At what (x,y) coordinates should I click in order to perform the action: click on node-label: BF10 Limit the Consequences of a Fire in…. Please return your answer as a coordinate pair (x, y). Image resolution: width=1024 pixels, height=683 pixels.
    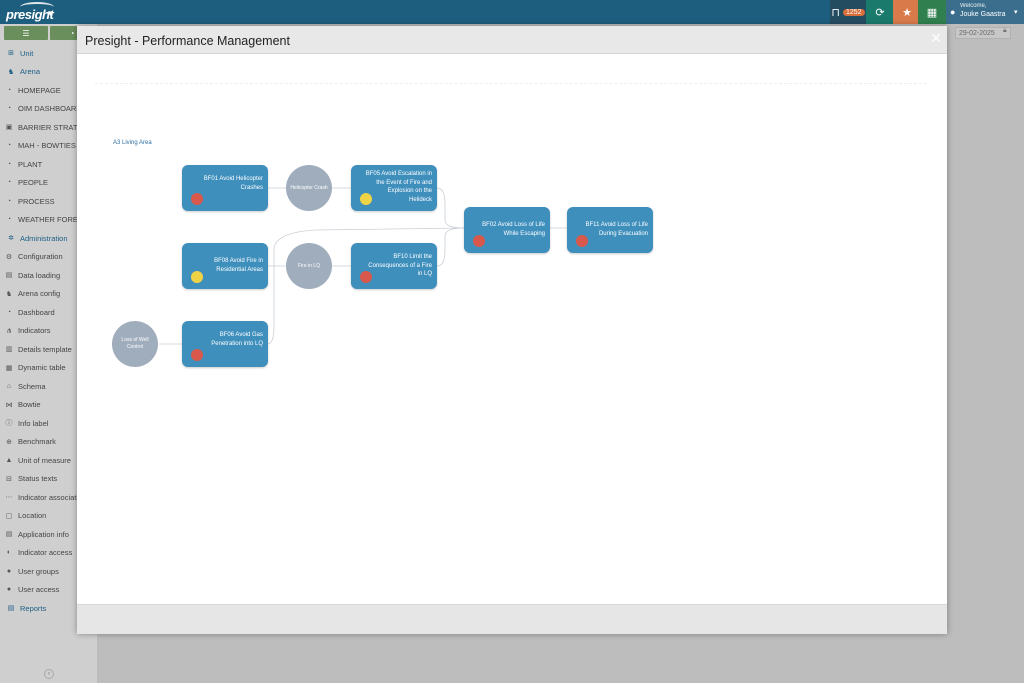
    Looking at the image, I should click on (400, 265).